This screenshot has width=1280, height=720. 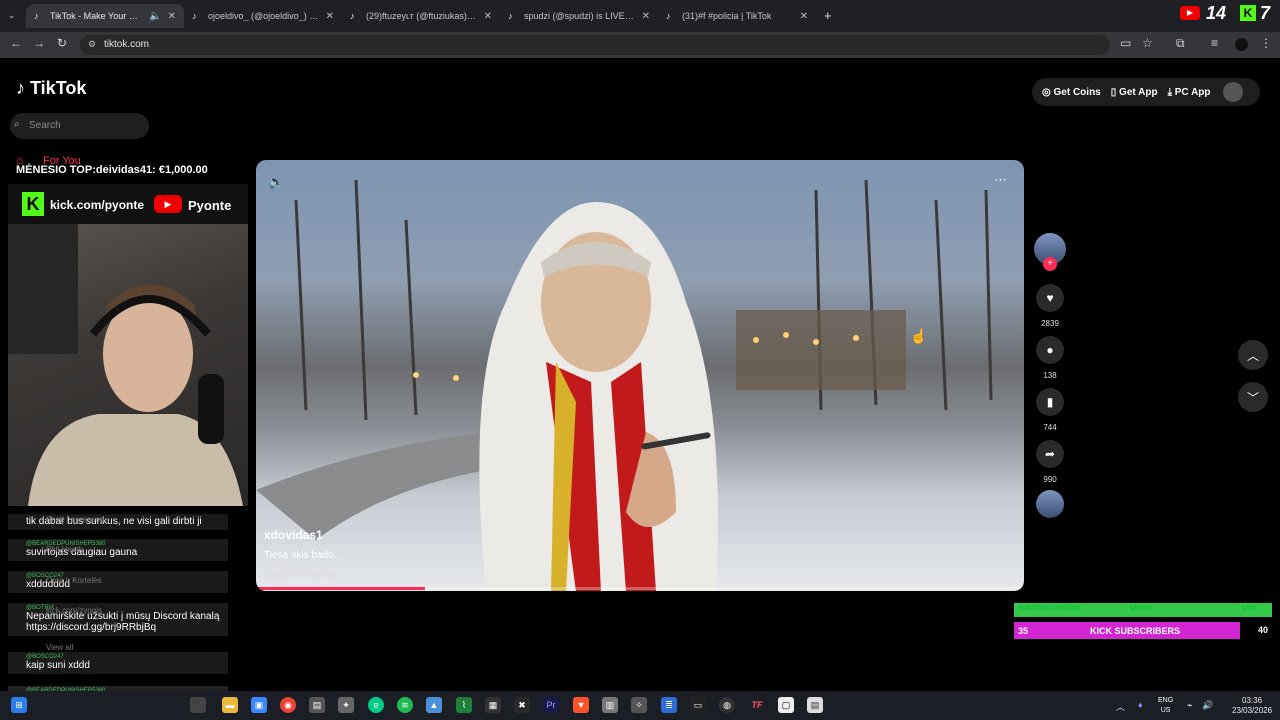 What do you see at coordinates (579, 16) in the screenshot?
I see `tab-spudzi: ♪ spudzi (@spudzi) is LIVE - TikTok ✕` at bounding box center [579, 16].